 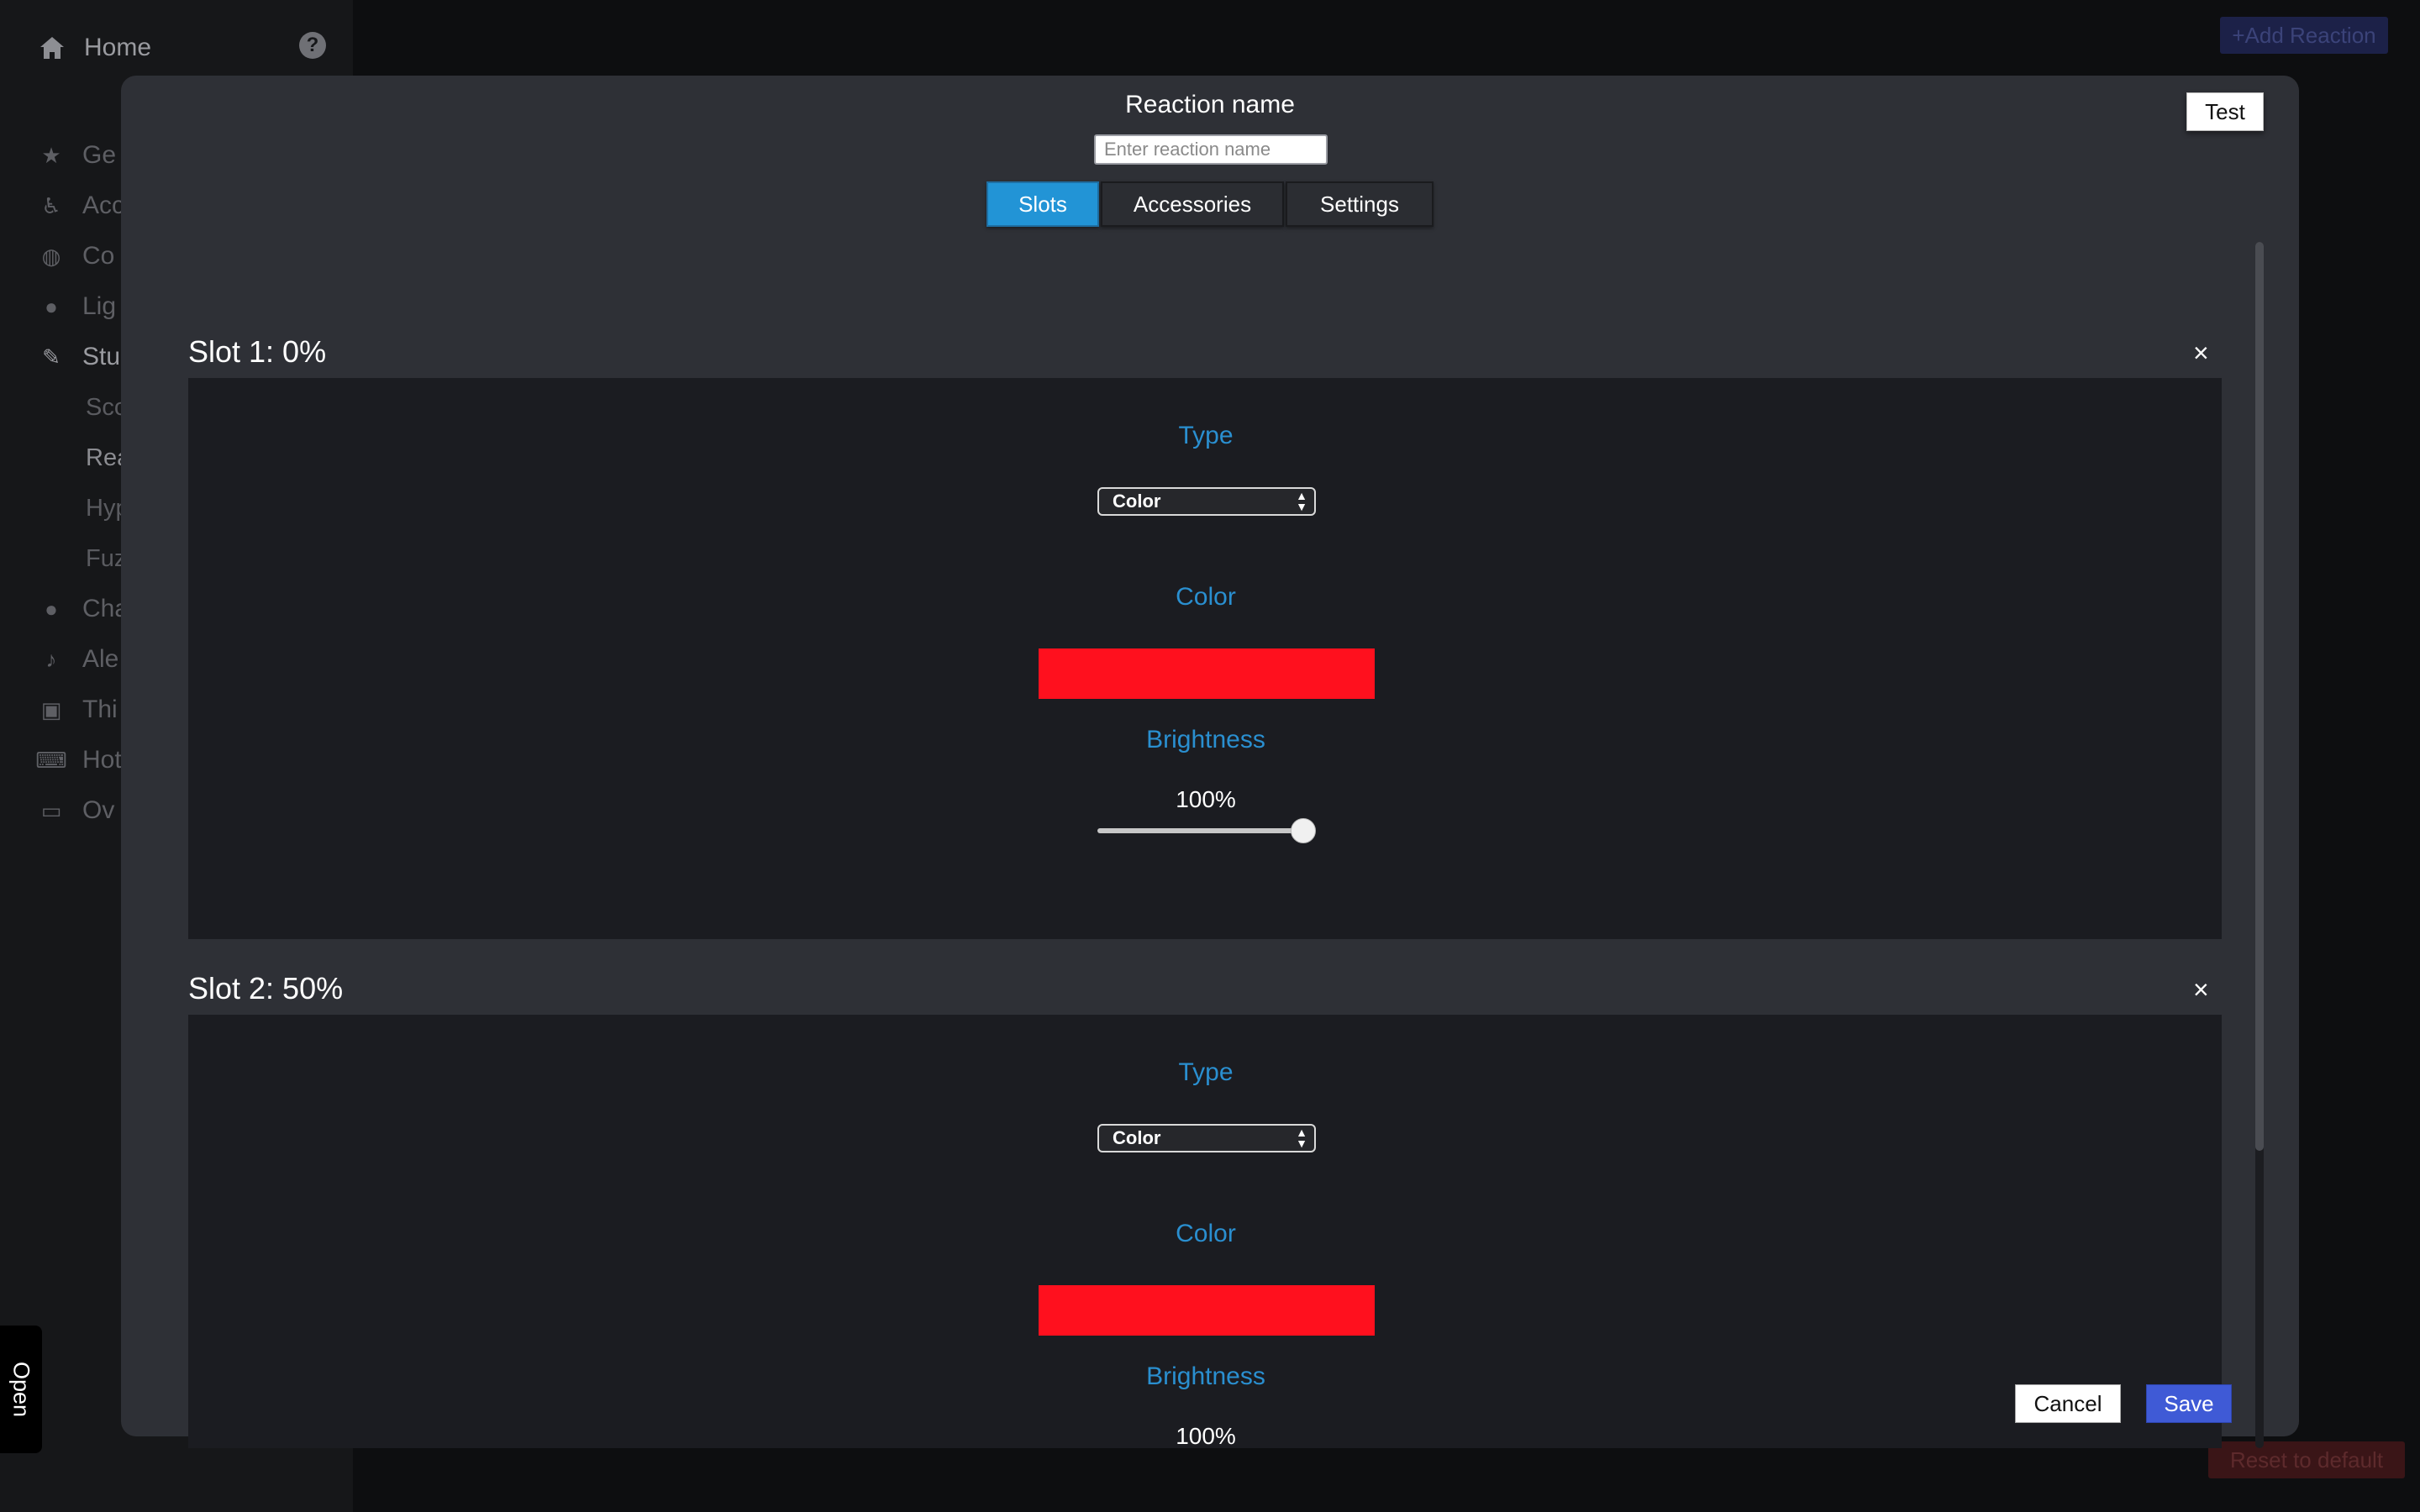 I want to click on sidebar-item-label: Hot, so click(x=102, y=760).